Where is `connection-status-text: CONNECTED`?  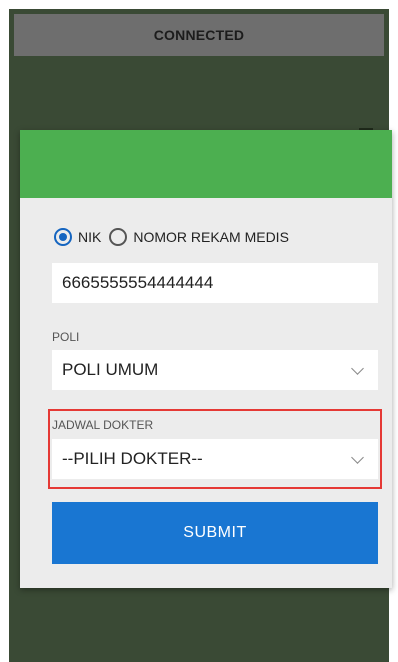
connection-status-text: CONNECTED is located at coordinates (199, 35).